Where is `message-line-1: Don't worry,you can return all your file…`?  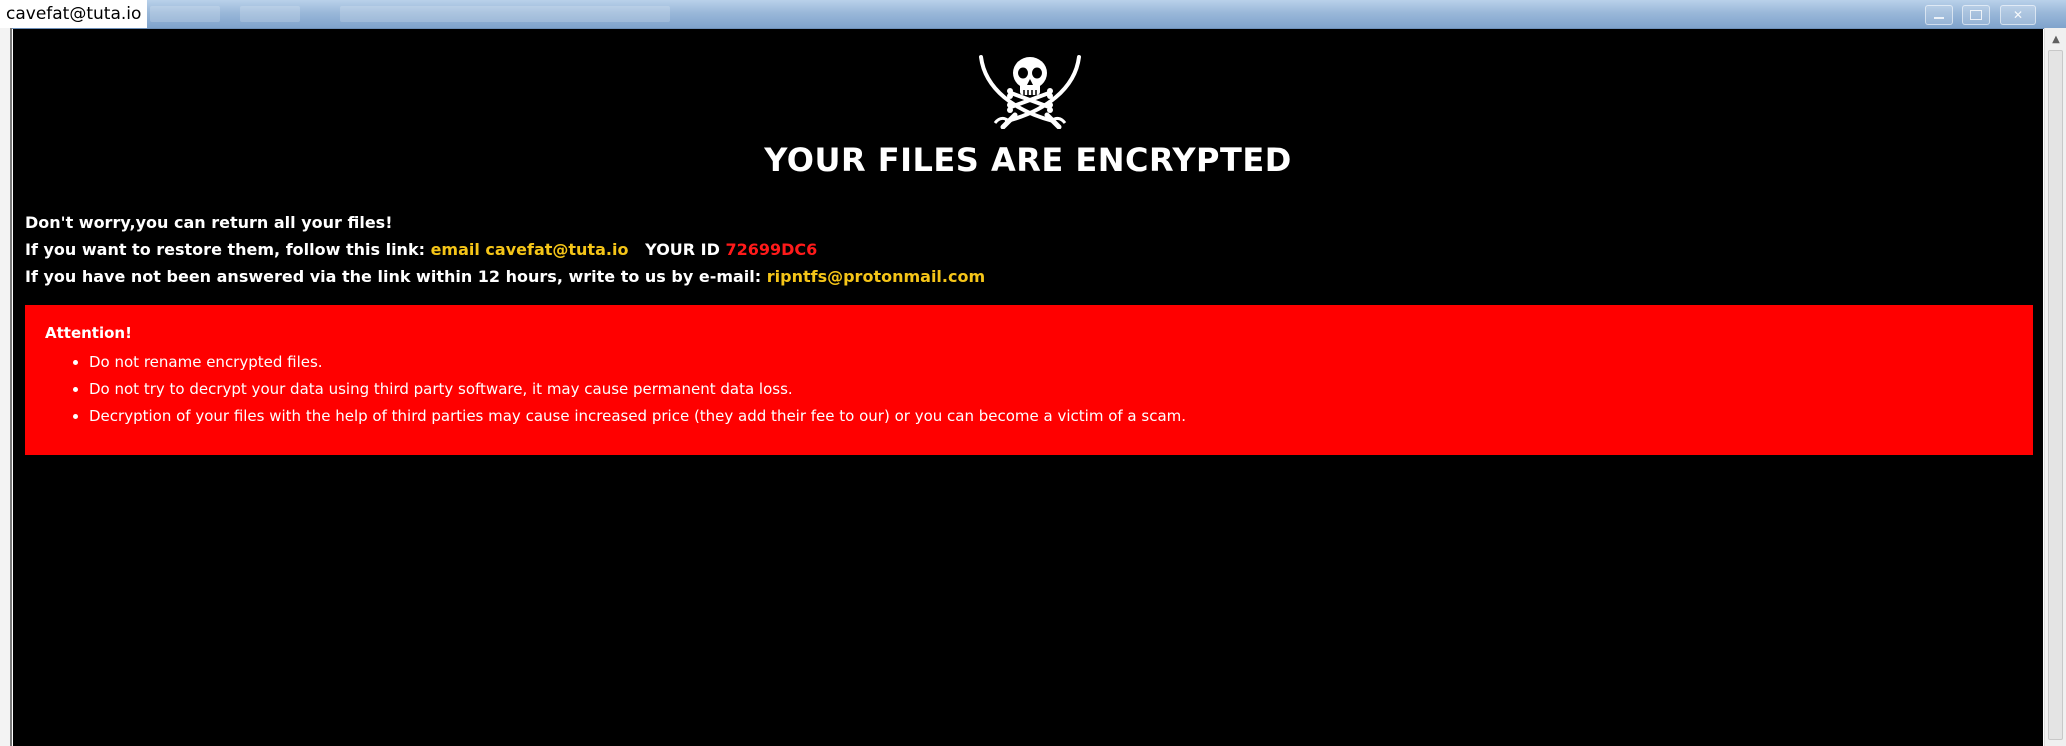
message-line-1: Don't worry,you can return all your file… is located at coordinates (208, 223).